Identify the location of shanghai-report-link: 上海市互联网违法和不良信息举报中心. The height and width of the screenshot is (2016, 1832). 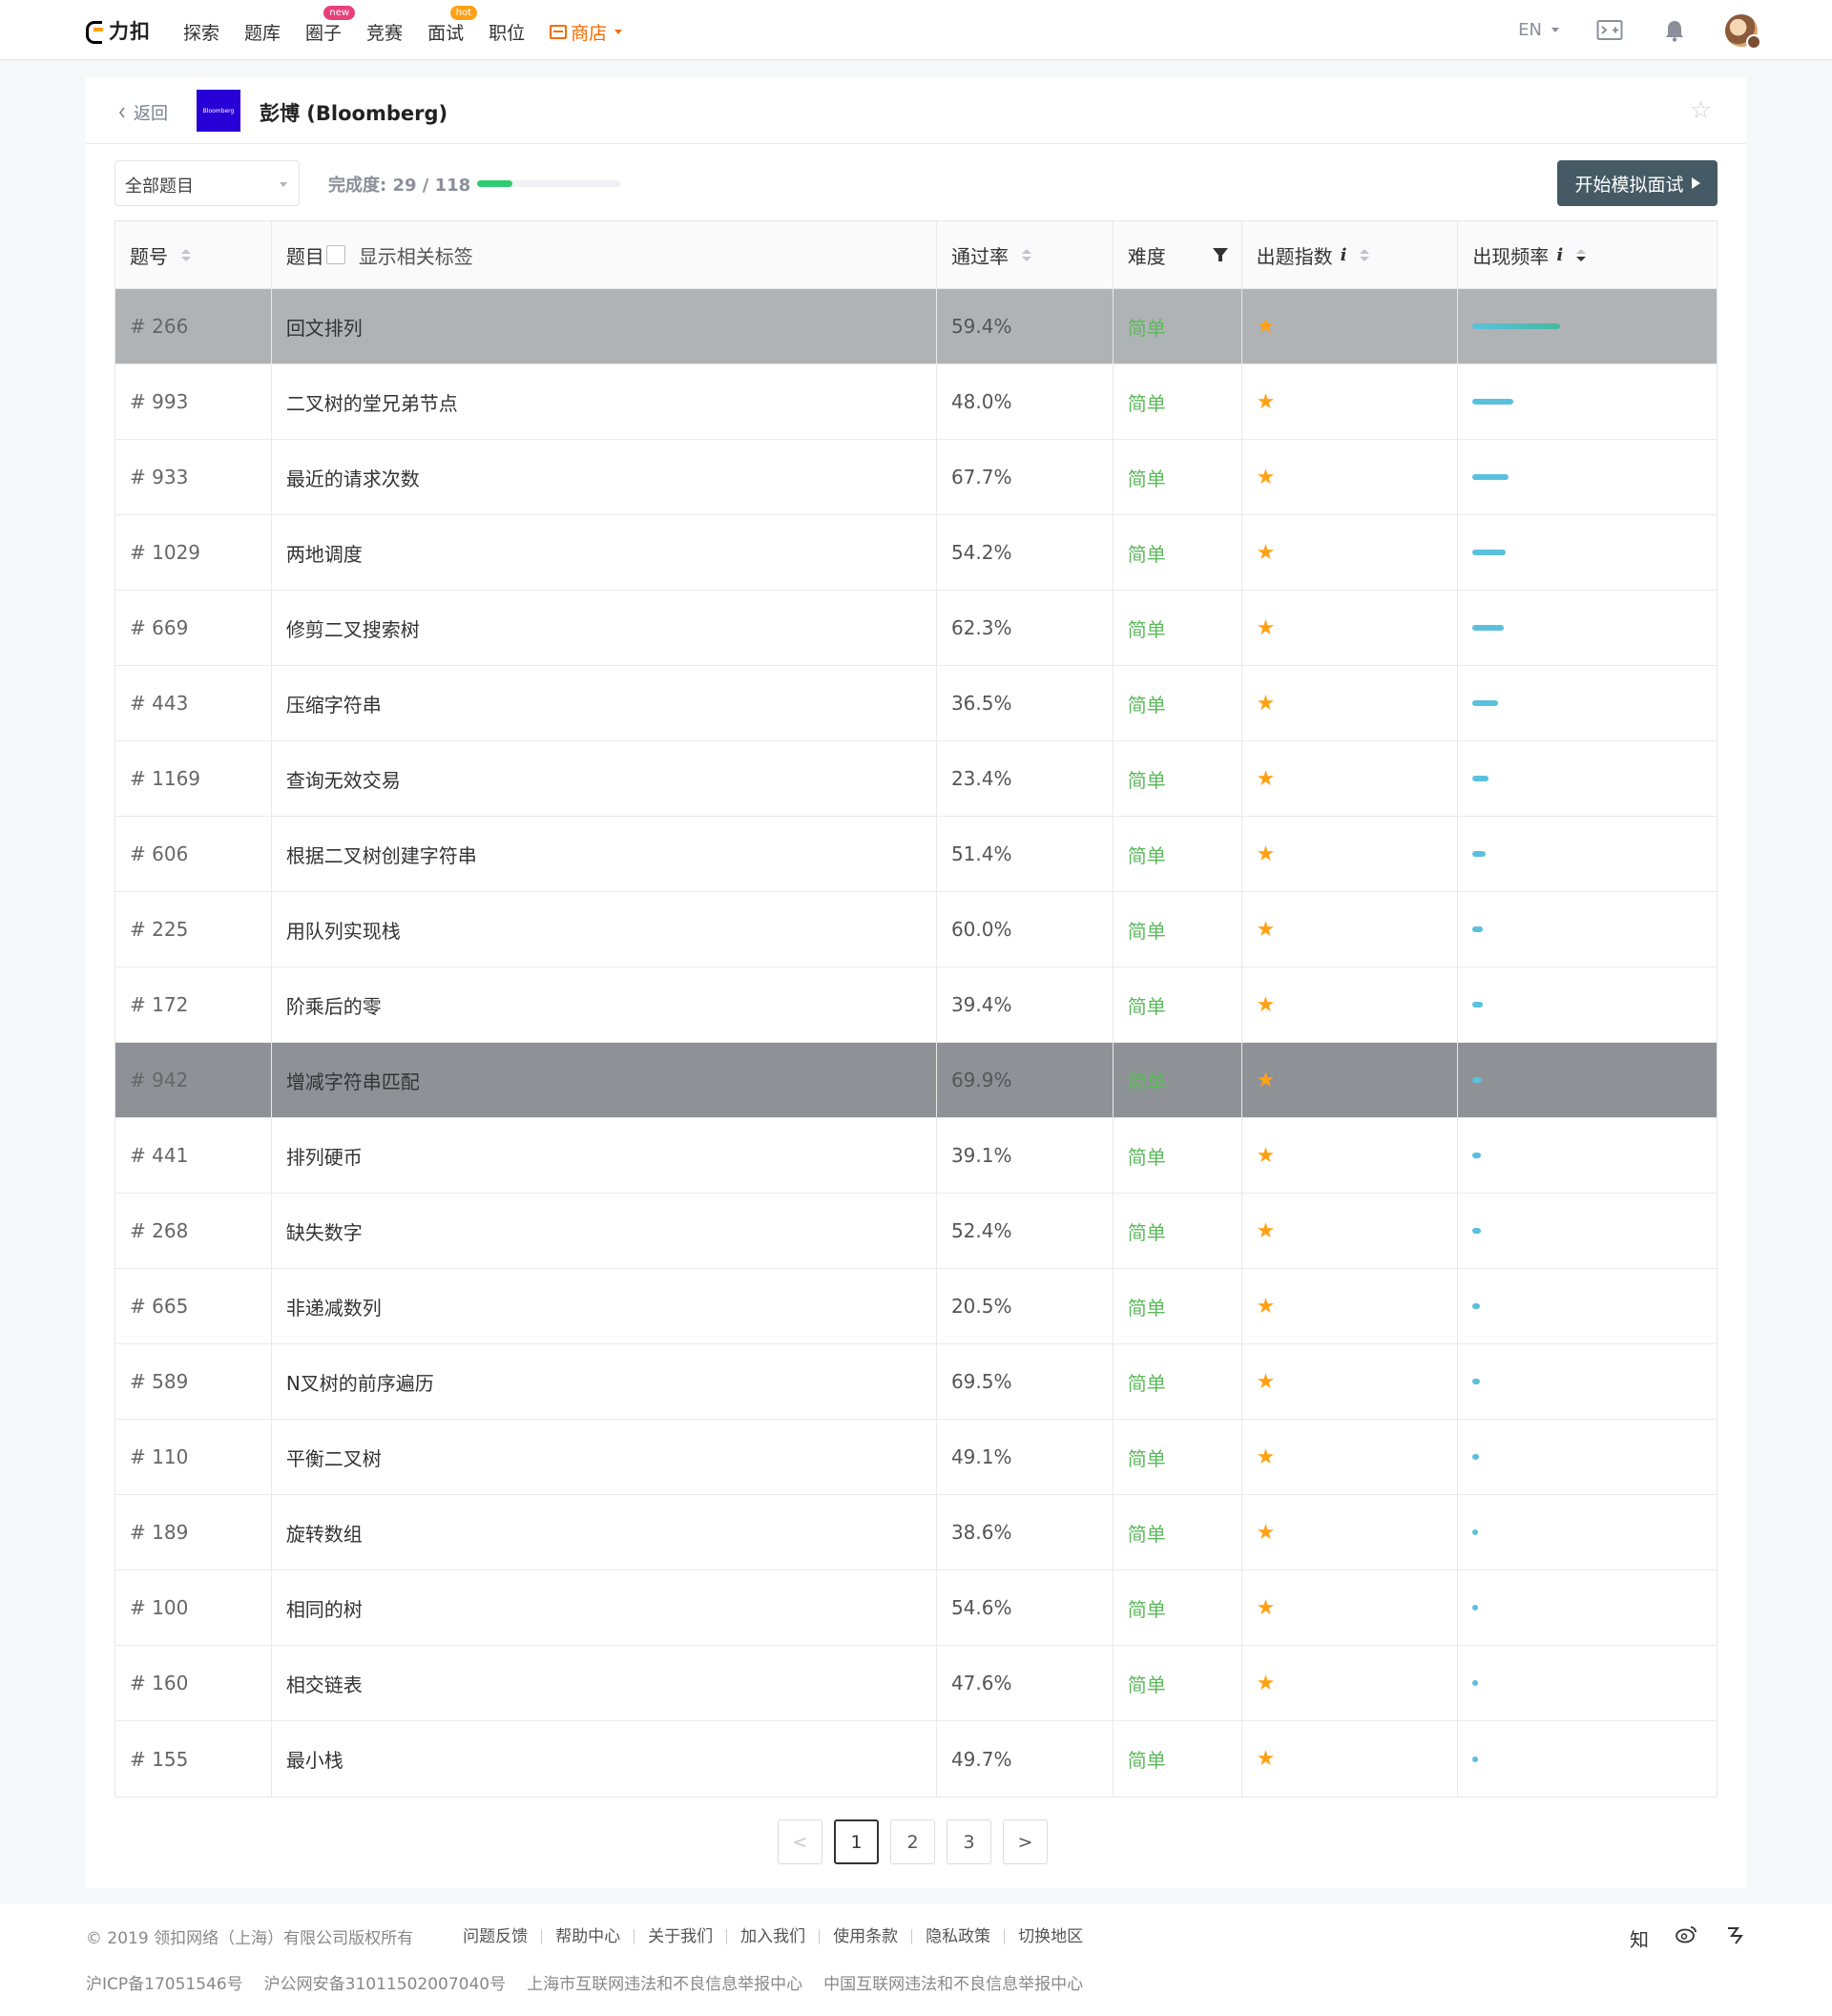
(665, 1982).